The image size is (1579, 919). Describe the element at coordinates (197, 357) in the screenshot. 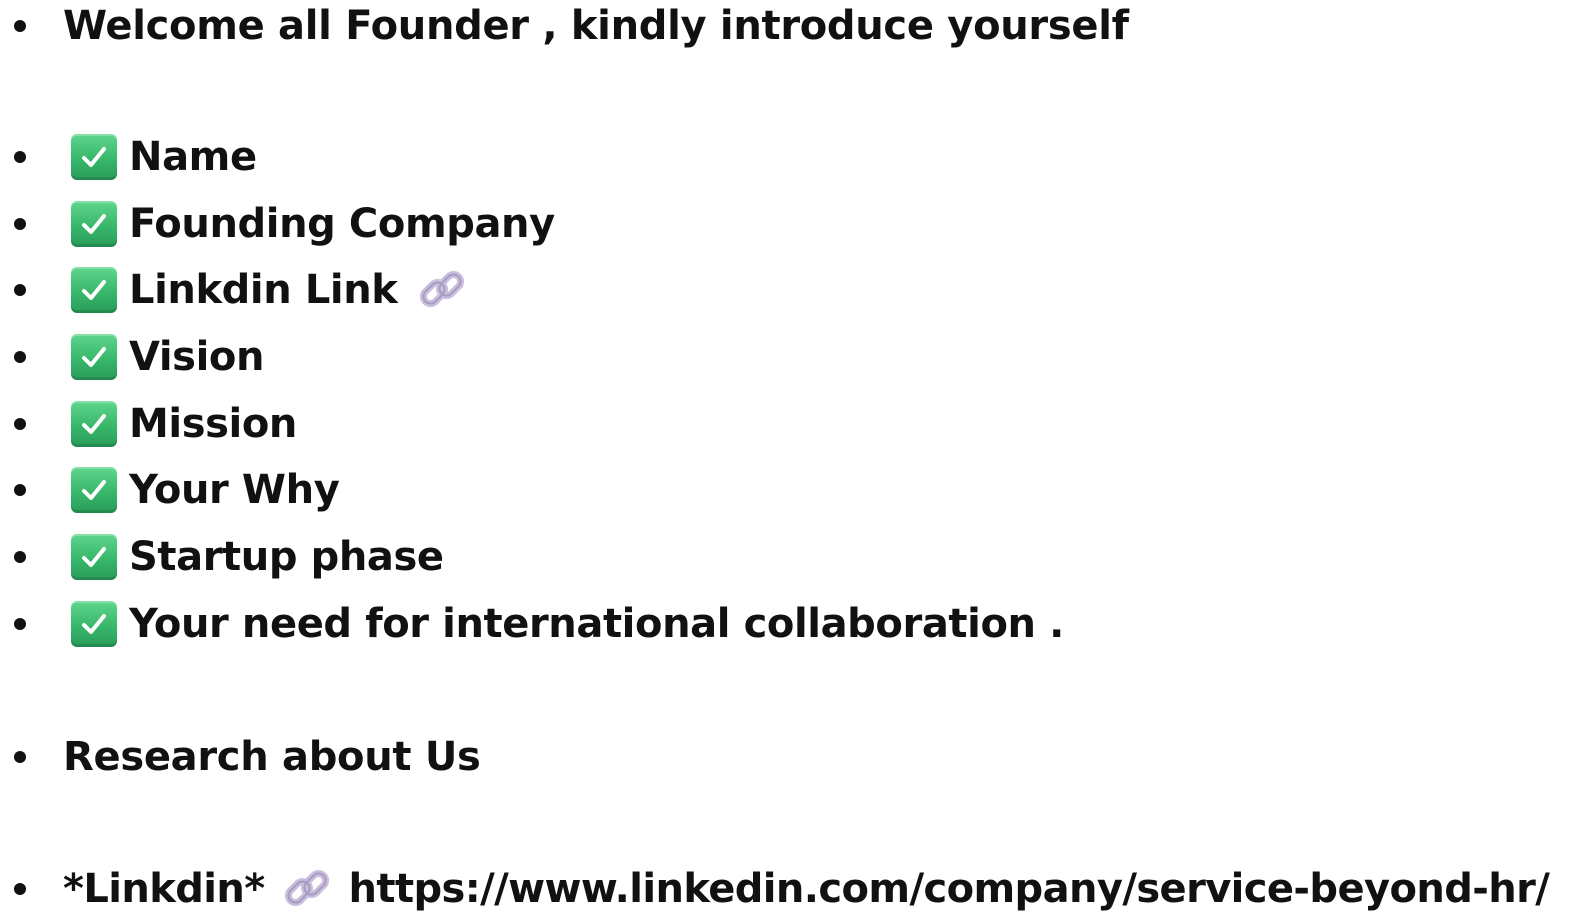

I see `checklist-item-label: Vision` at that location.